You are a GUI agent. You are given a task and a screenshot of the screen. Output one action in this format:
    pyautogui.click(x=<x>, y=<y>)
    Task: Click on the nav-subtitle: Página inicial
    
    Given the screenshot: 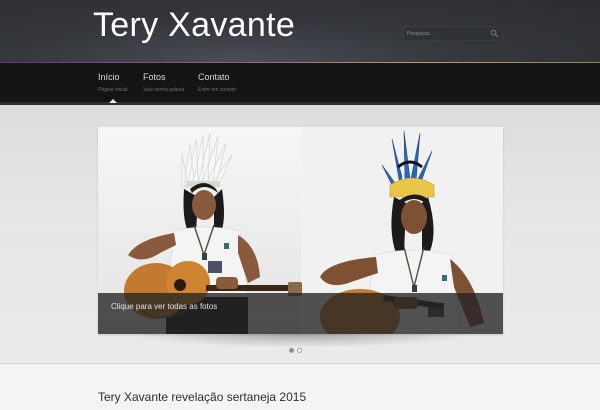 What is the action you would take?
    pyautogui.click(x=113, y=90)
    